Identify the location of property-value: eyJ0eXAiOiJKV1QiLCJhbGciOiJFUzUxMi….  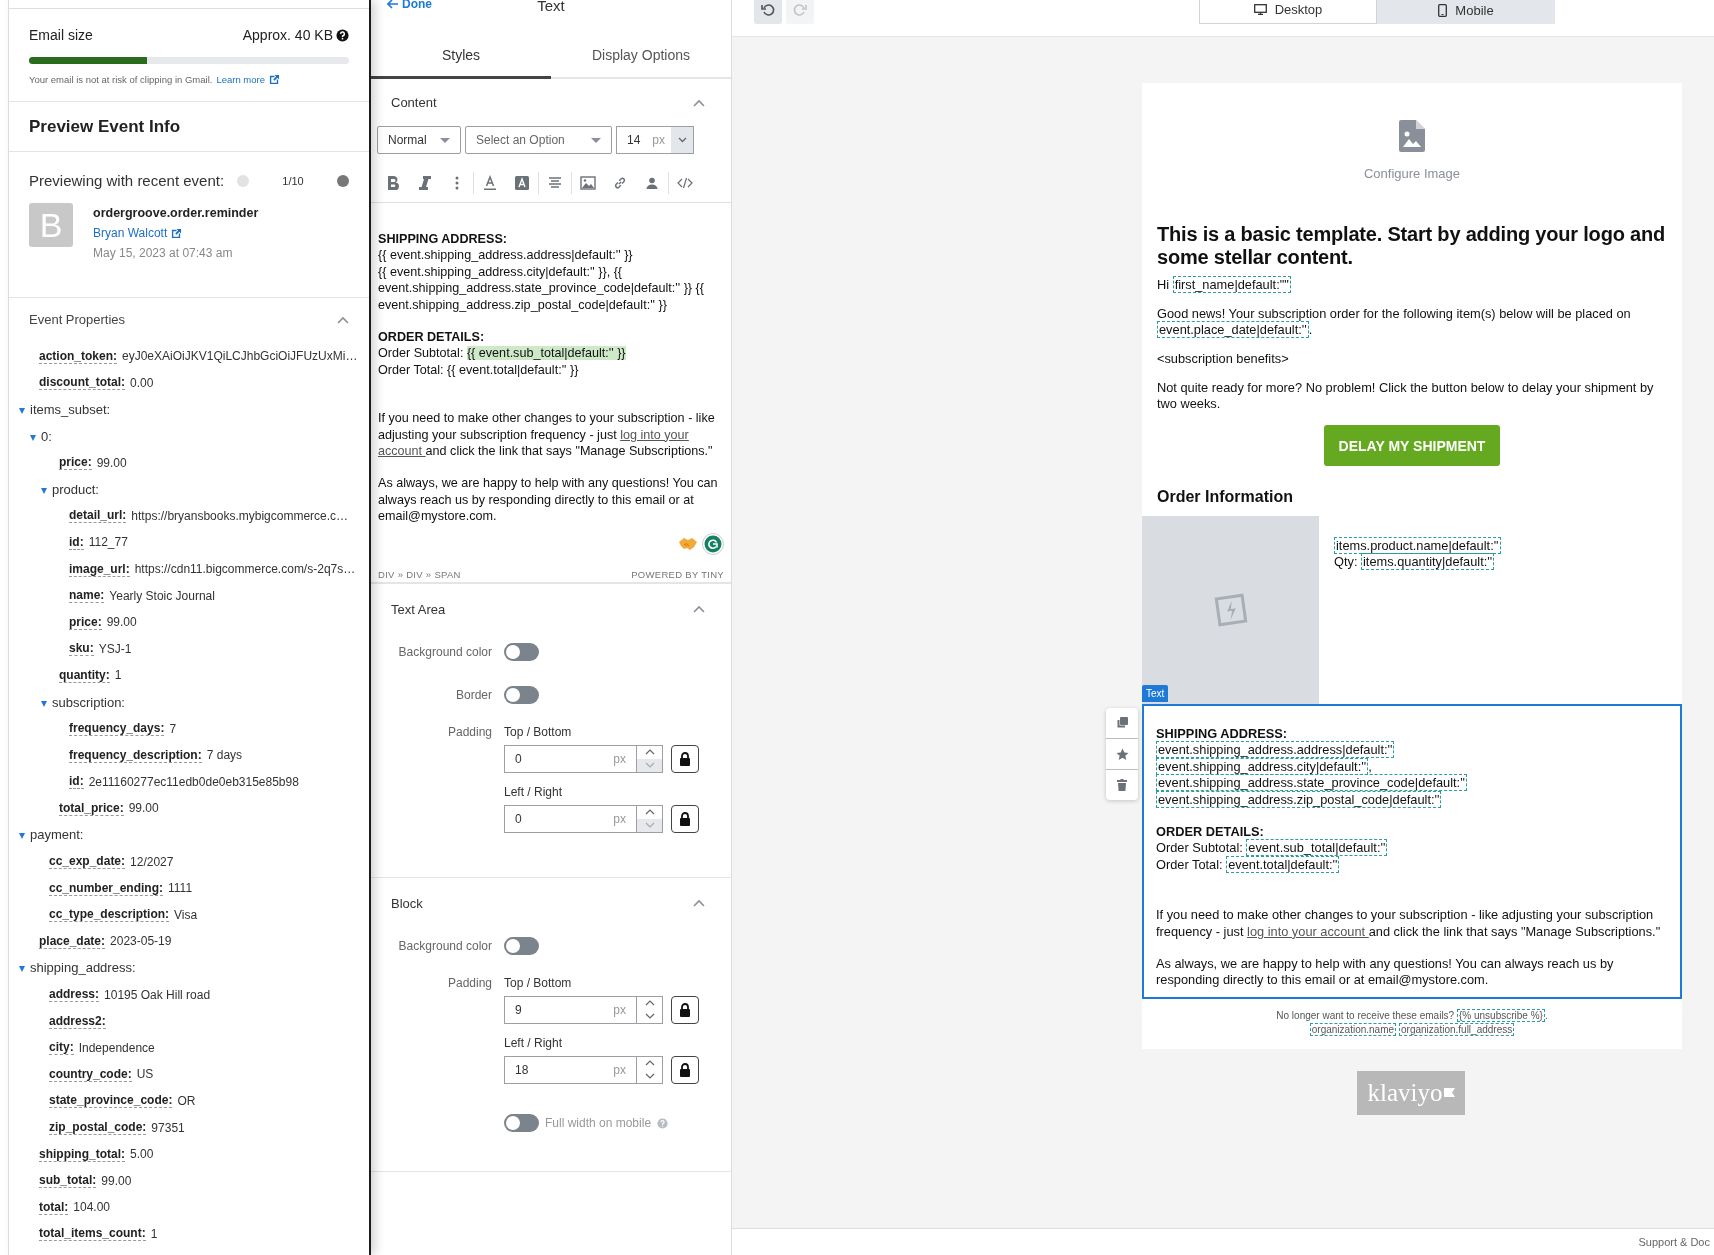
(240, 356).